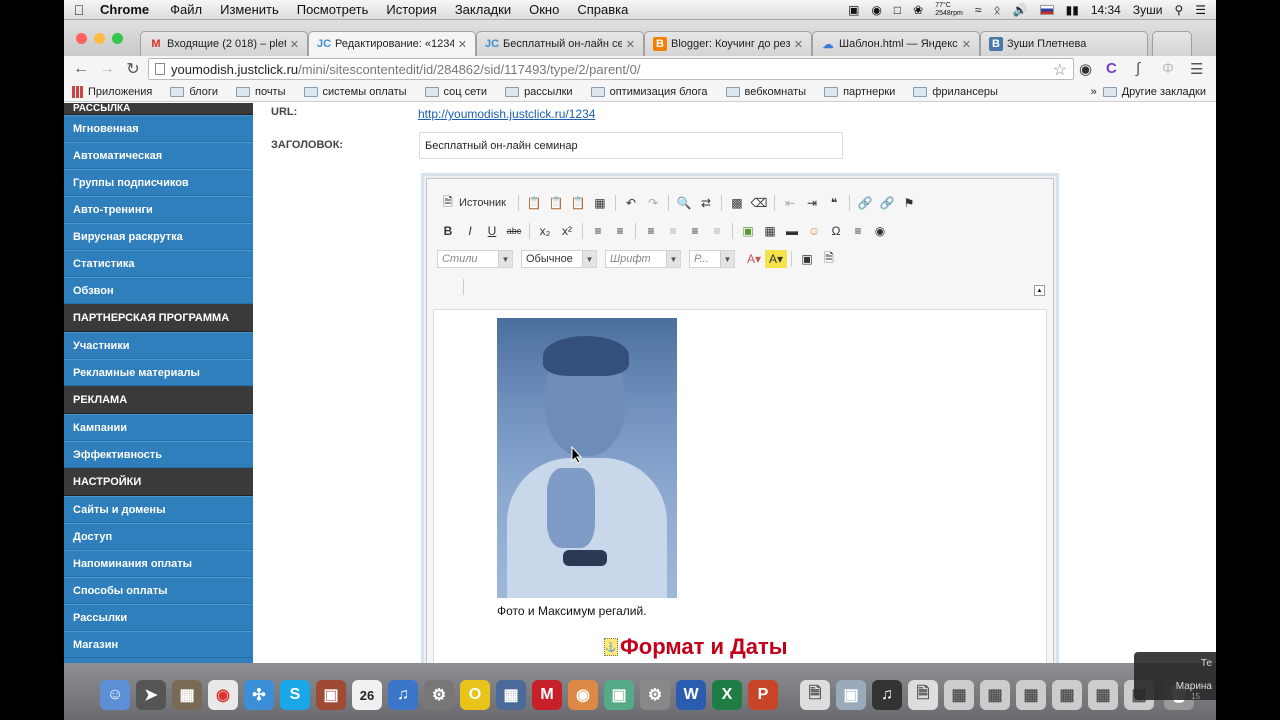  Describe the element at coordinates (673, 231) in the screenshot. I see `align-center-icon: ≡` at that location.